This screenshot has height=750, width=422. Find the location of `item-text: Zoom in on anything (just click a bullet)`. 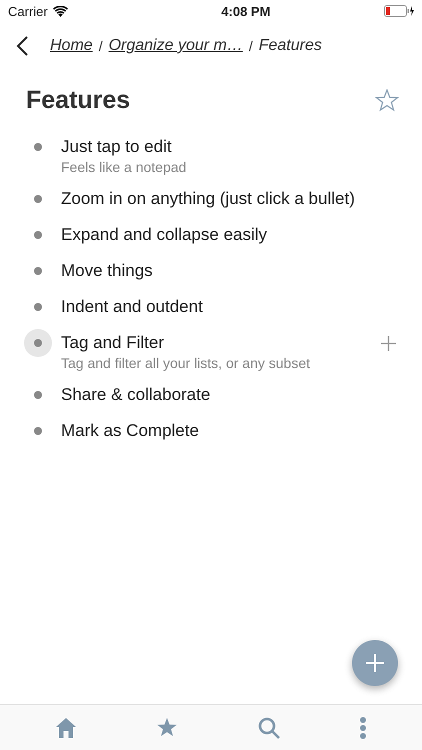

item-text: Zoom in on anything (just click a bullet) is located at coordinates (208, 199).